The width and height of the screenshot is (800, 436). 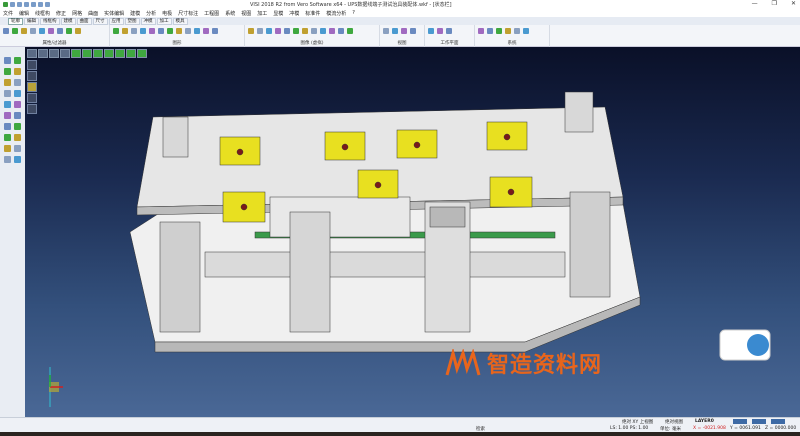 What do you see at coordinates (793, 3) in the screenshot?
I see `close-button: ✕` at bounding box center [793, 3].